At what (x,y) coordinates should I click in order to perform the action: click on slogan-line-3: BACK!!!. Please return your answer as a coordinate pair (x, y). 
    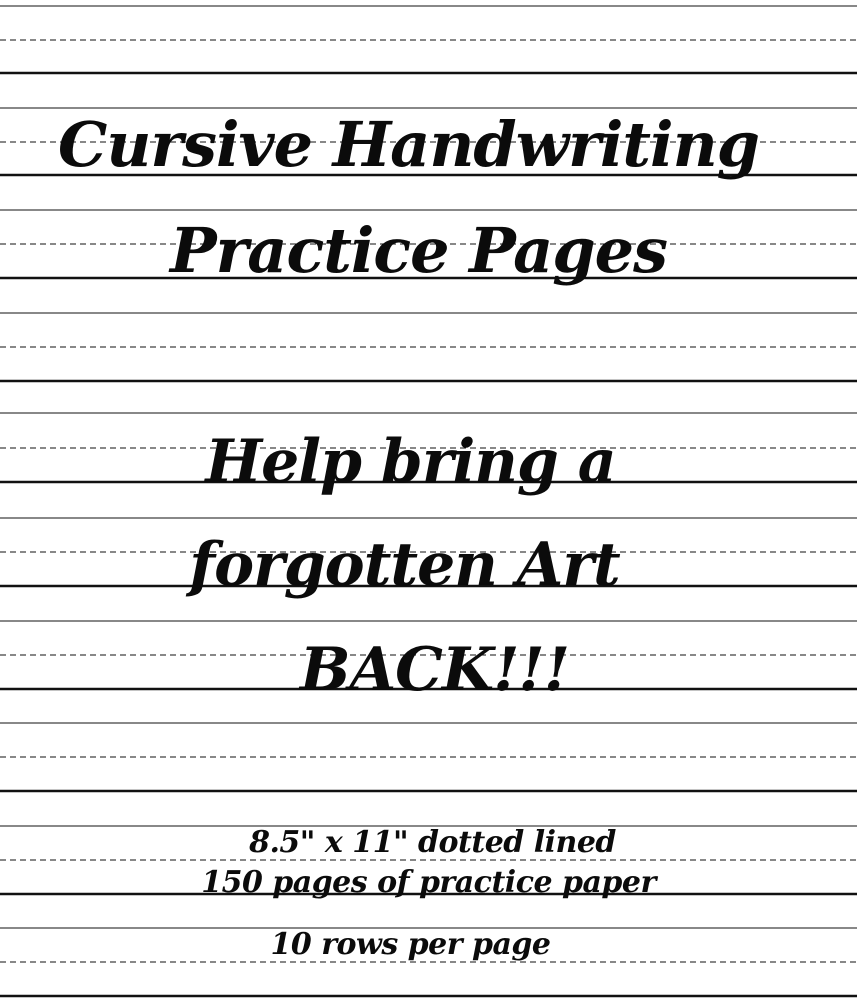
    Looking at the image, I should click on (434, 670).